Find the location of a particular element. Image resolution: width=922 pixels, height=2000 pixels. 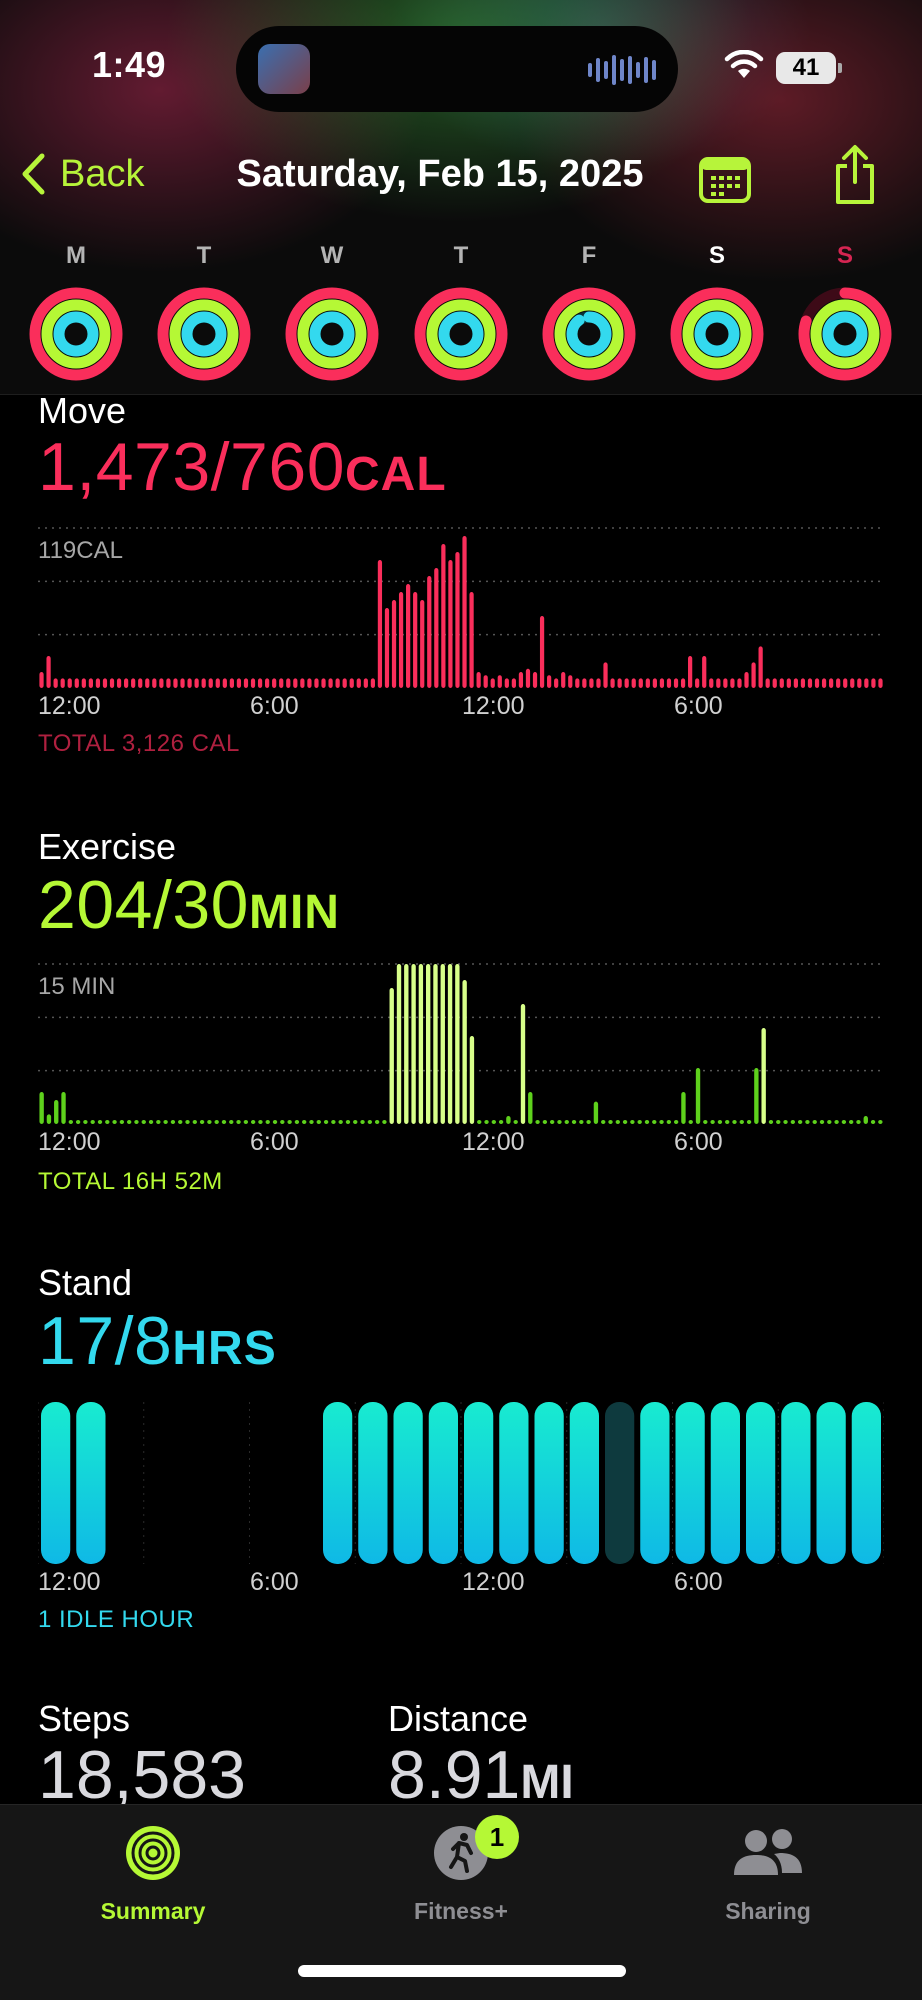

day-label: F is located at coordinates (589, 259).